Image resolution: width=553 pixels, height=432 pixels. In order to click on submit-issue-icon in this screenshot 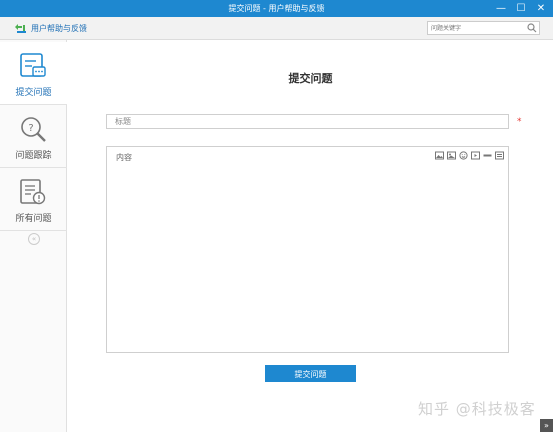, I will do `click(33, 65)`.